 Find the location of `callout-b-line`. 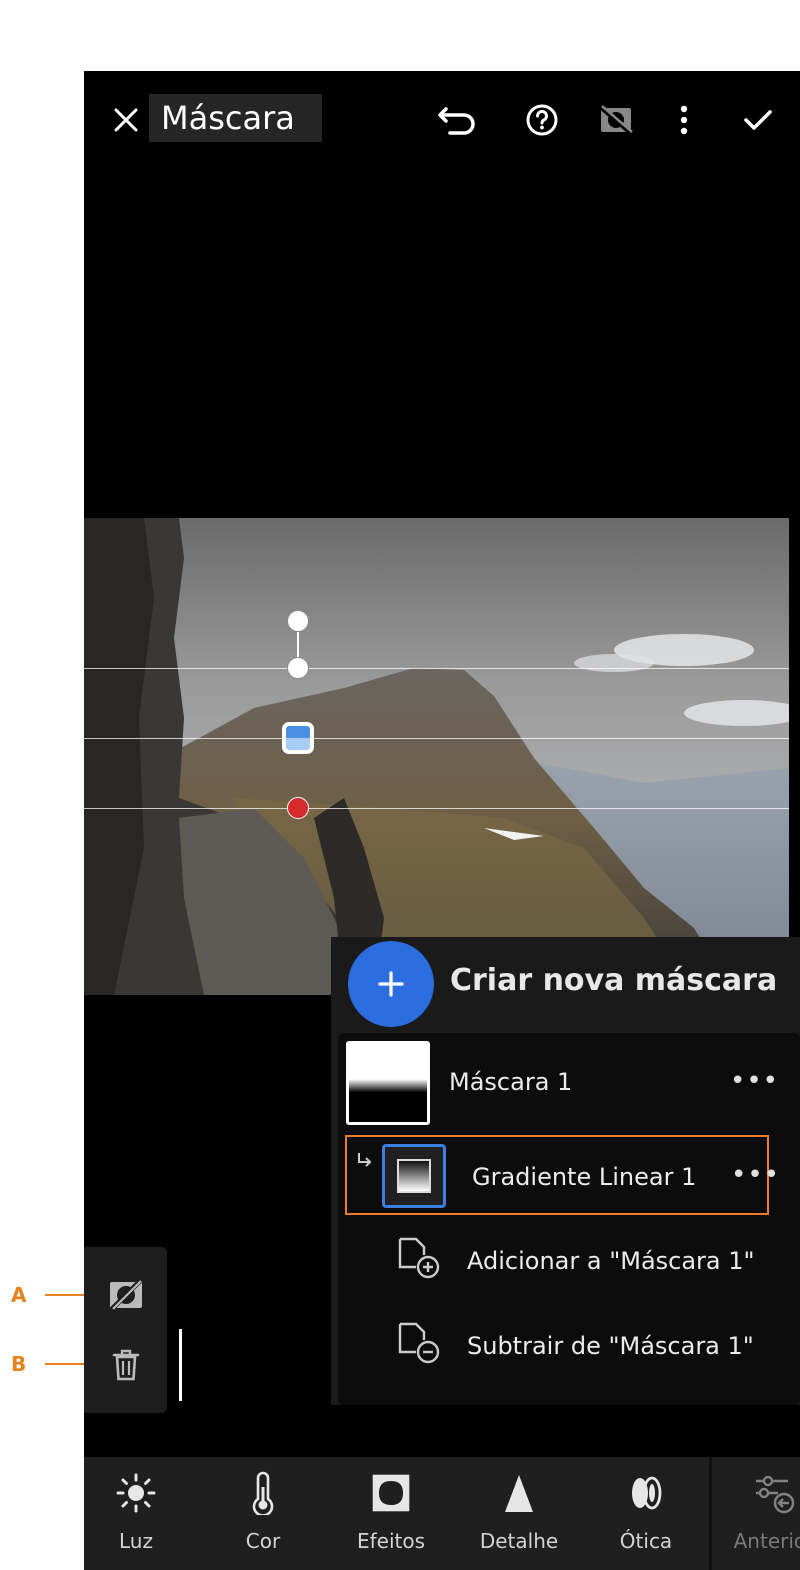

callout-b-line is located at coordinates (67, 1364).